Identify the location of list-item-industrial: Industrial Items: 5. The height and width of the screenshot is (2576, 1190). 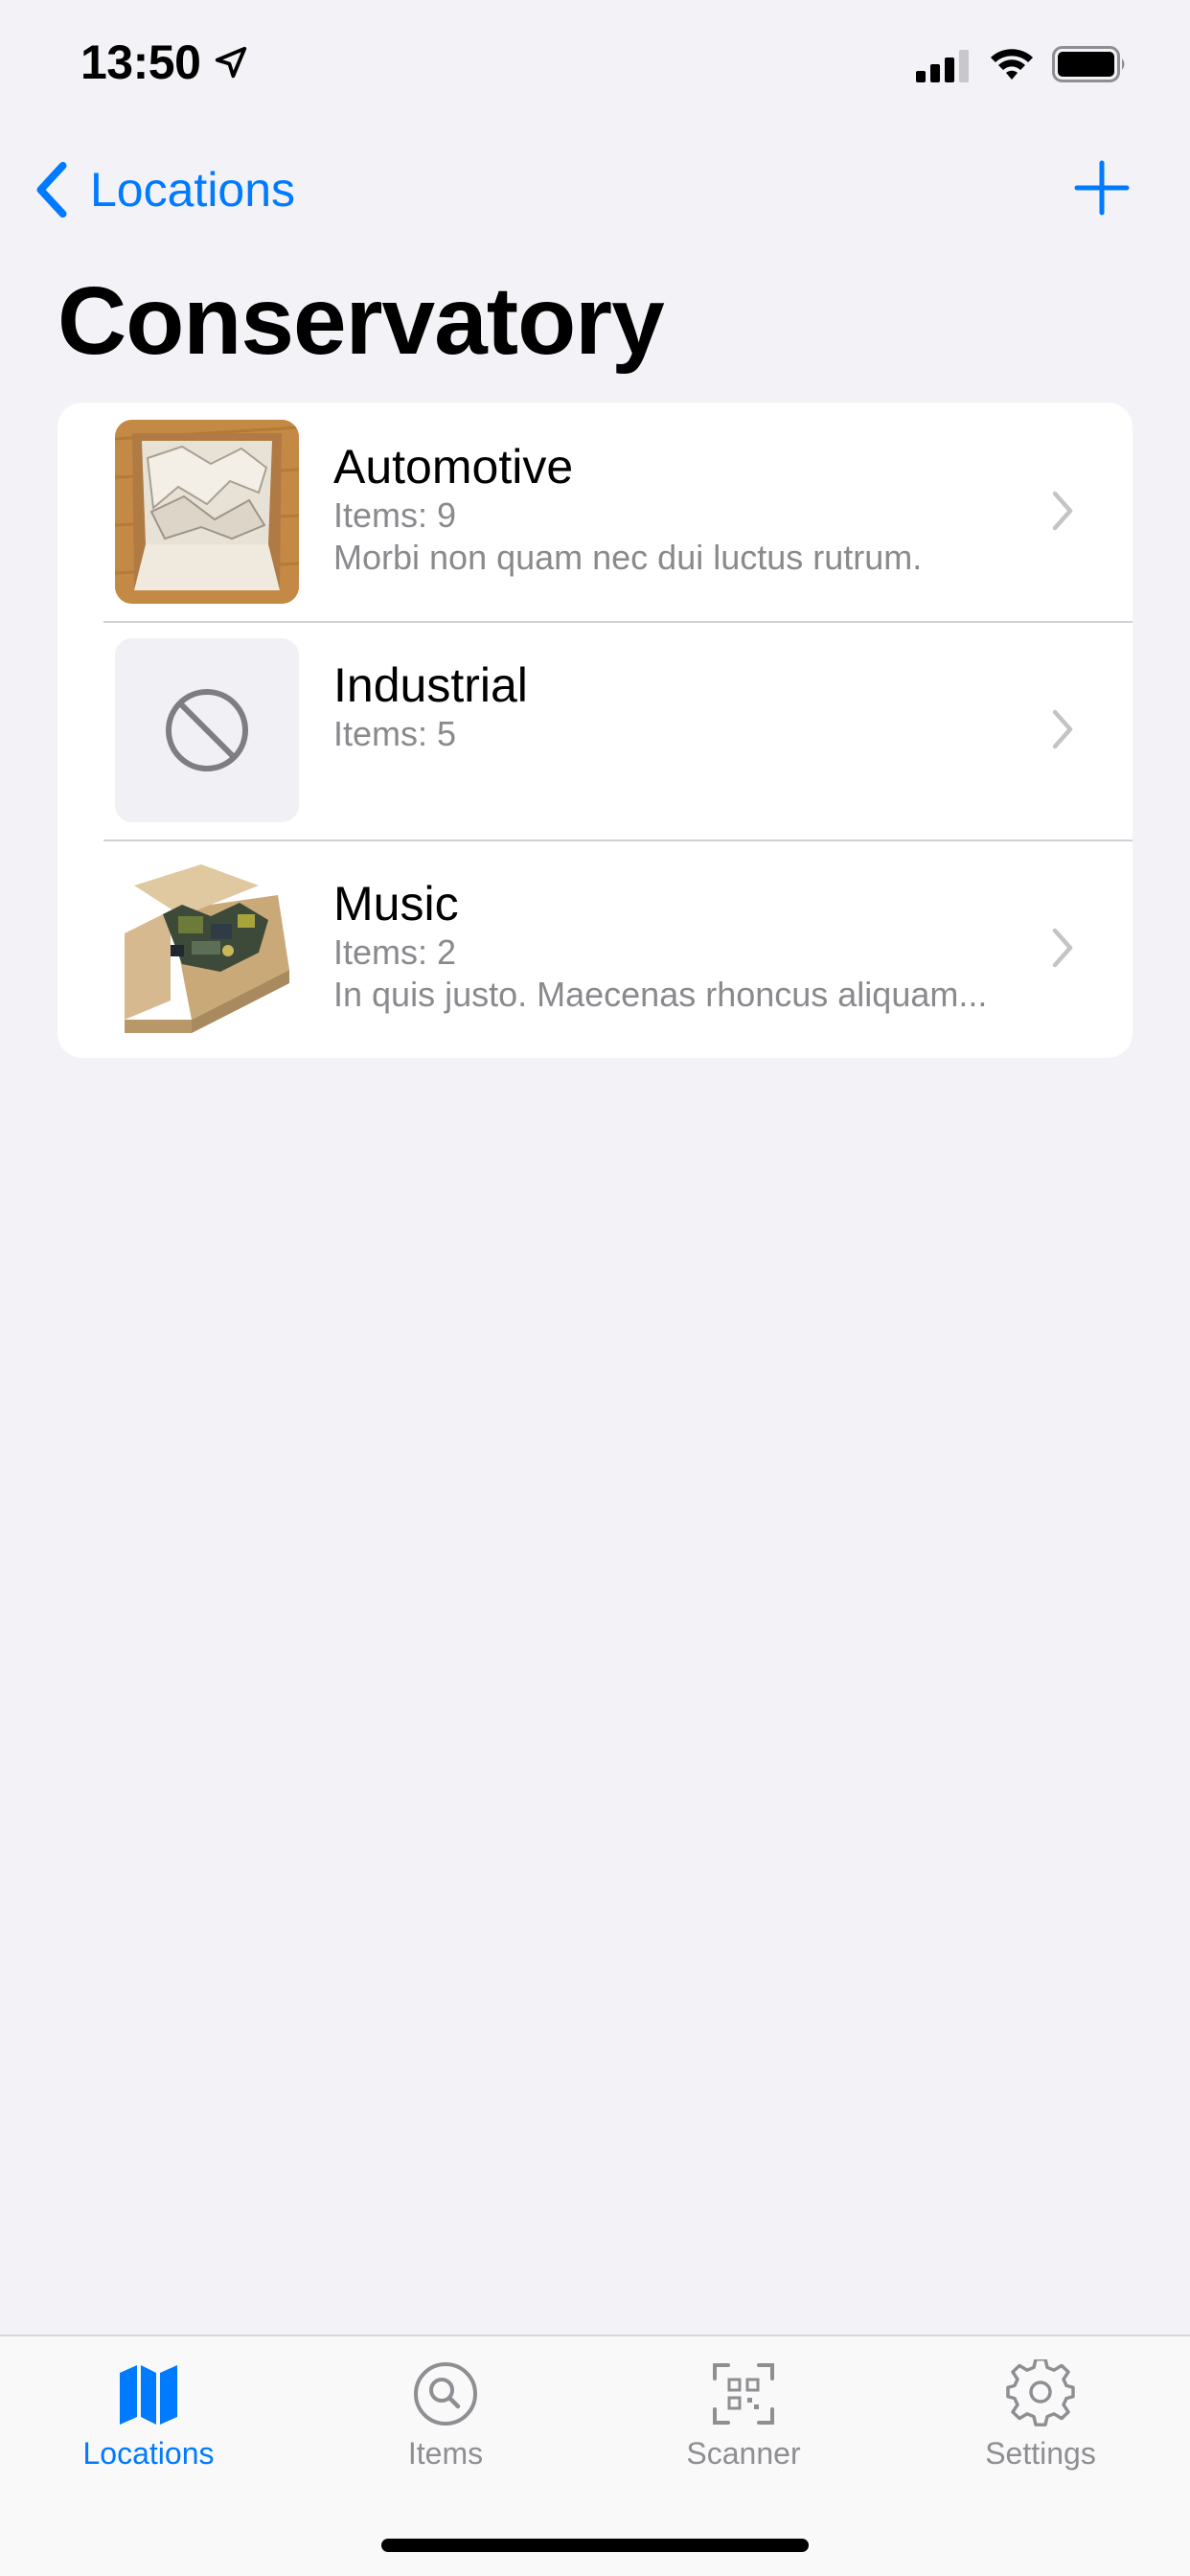
(595, 730).